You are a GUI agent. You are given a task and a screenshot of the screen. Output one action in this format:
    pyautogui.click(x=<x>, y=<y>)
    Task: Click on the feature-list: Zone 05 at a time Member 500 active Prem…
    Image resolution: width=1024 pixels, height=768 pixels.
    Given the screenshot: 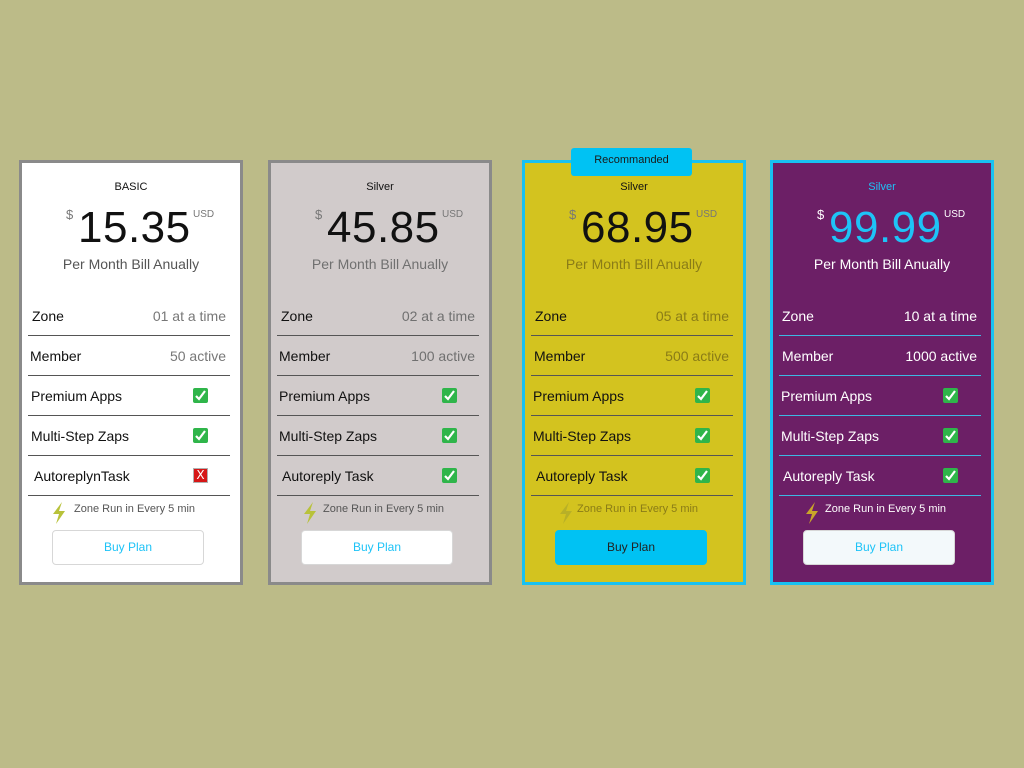 What is the action you would take?
    pyautogui.click(x=632, y=396)
    